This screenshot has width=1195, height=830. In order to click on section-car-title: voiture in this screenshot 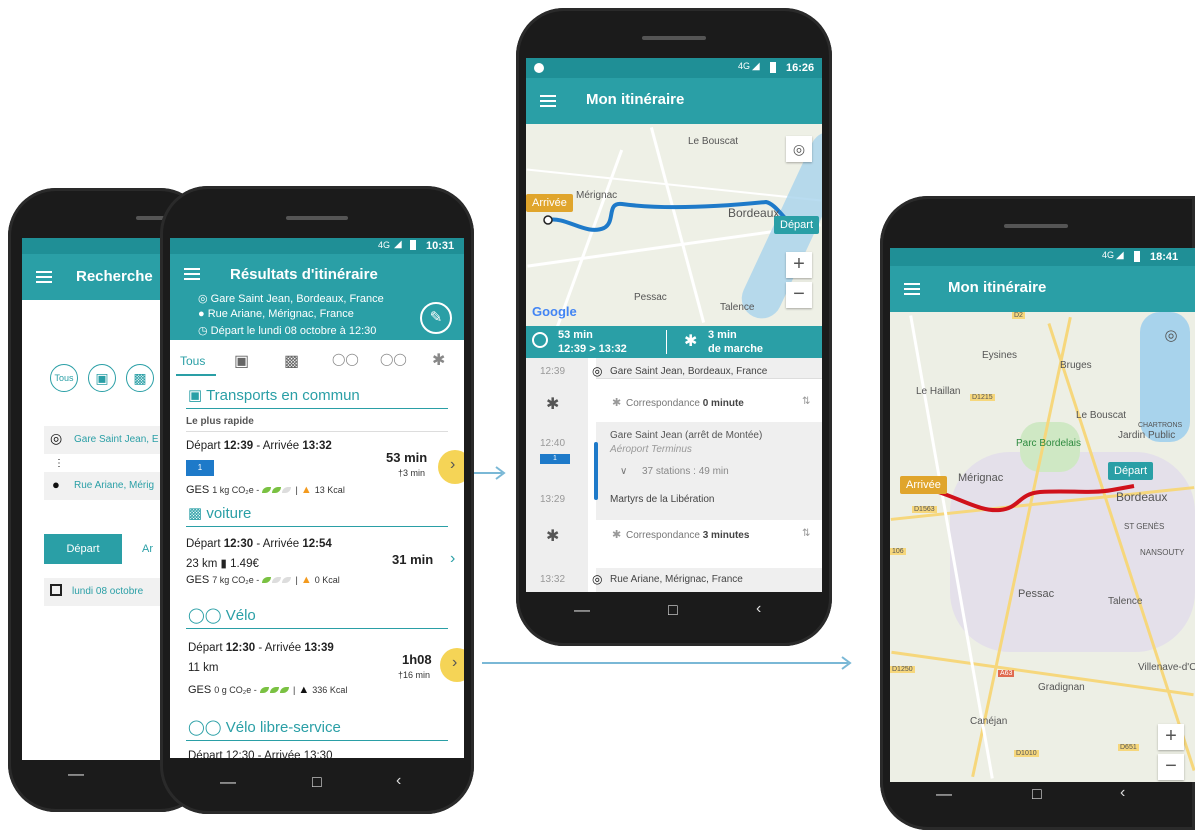, I will do `click(229, 513)`.